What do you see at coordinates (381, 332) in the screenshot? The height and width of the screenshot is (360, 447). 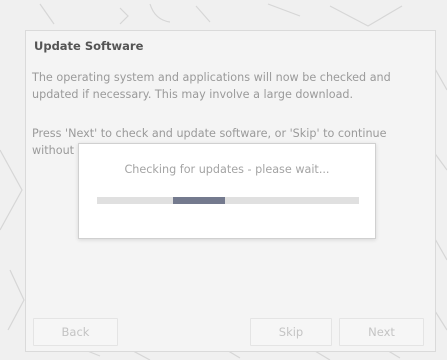 I see `next-button: Next` at bounding box center [381, 332].